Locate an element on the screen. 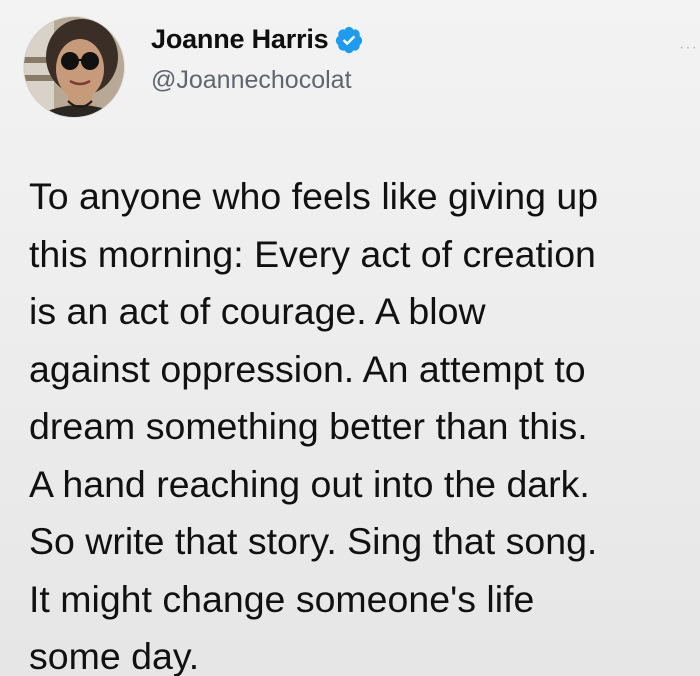 The height and width of the screenshot is (676, 700). author-display-name: Joanne Harris is located at coordinates (257, 39).